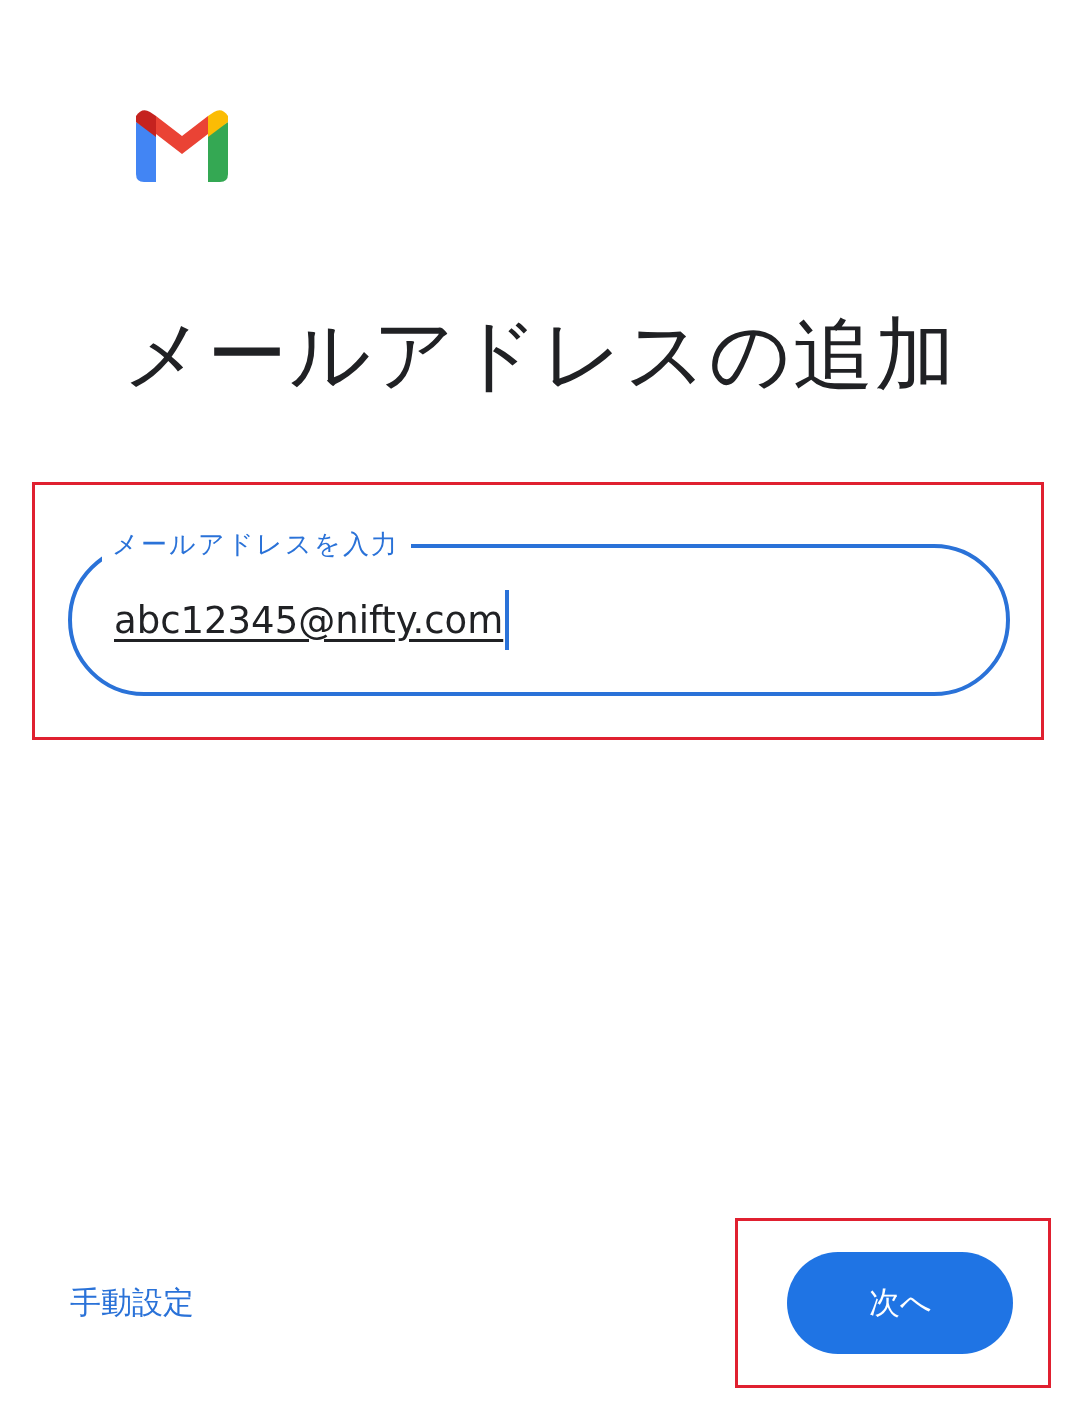 The height and width of the screenshot is (1411, 1080). Describe the element at coordinates (540, 355) in the screenshot. I see `page-title: メールアドレスの追加` at that location.